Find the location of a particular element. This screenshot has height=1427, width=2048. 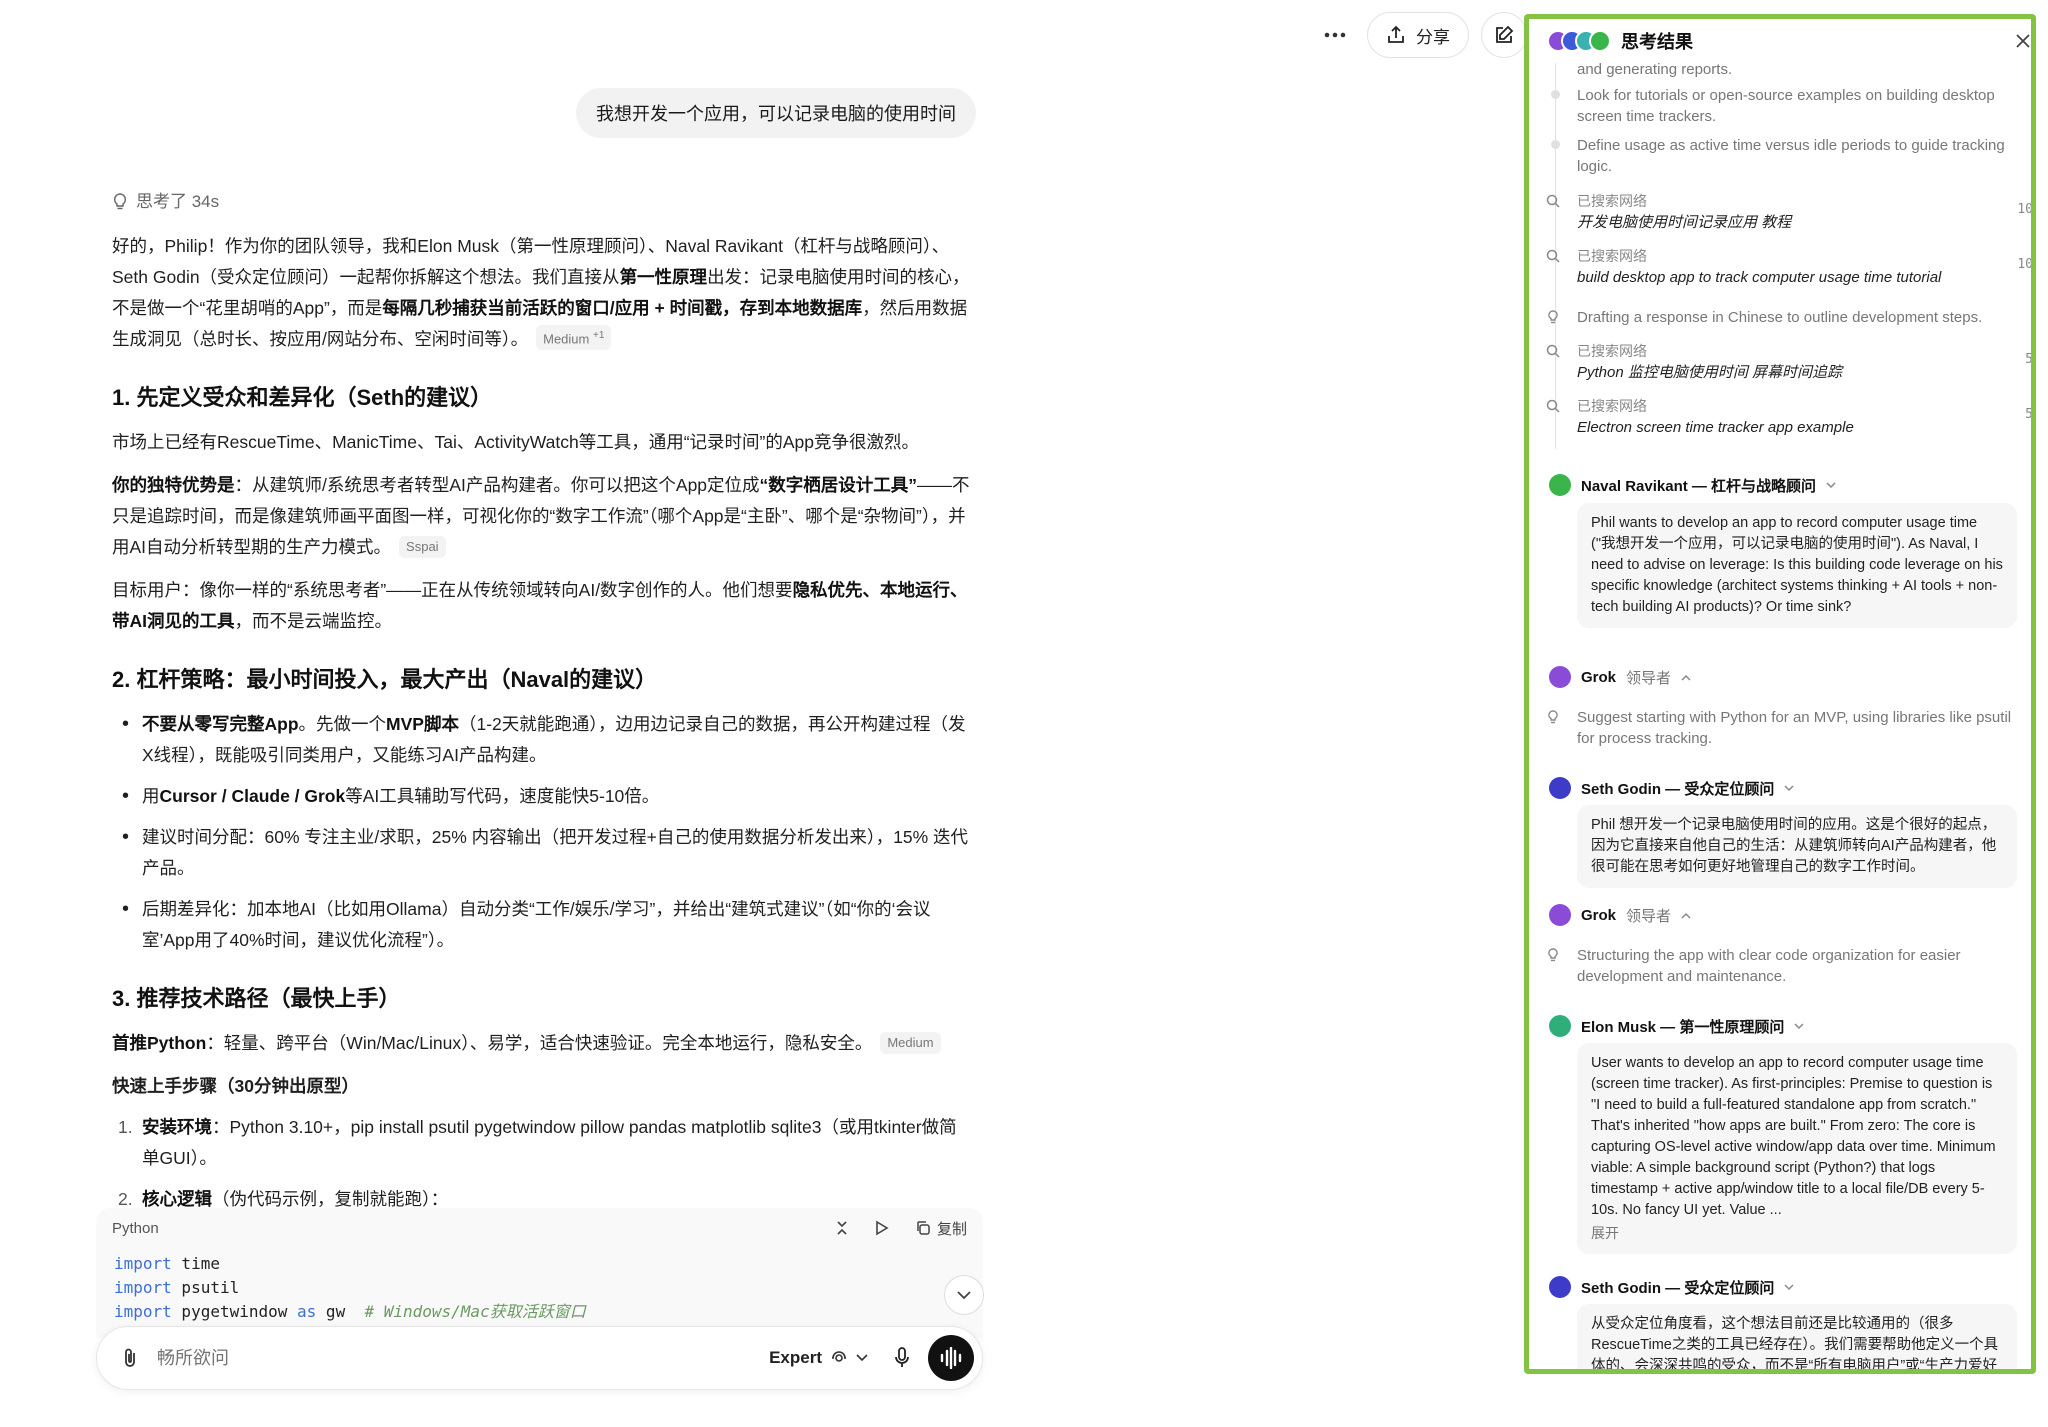

source-chip: Medium +1 is located at coordinates (574, 337).